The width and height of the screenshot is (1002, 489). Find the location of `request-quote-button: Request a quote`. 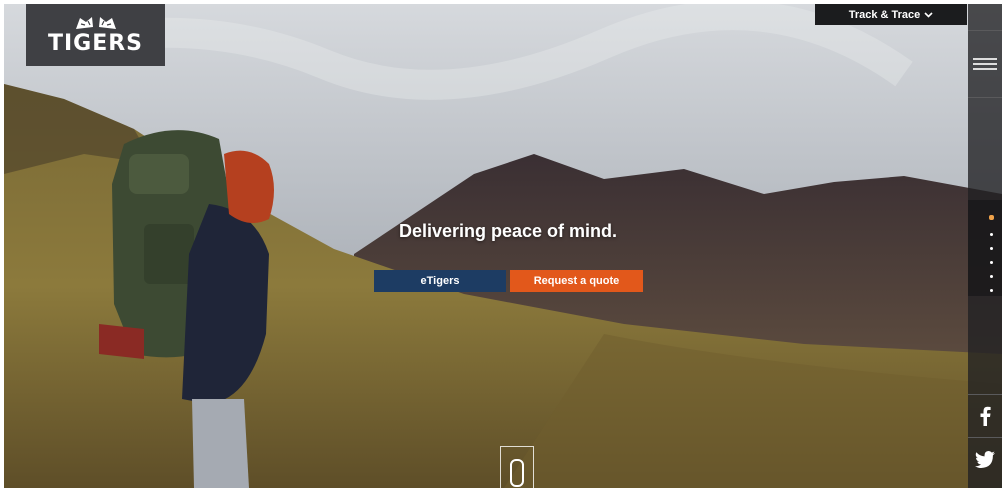

request-quote-button: Request a quote is located at coordinates (576, 281).